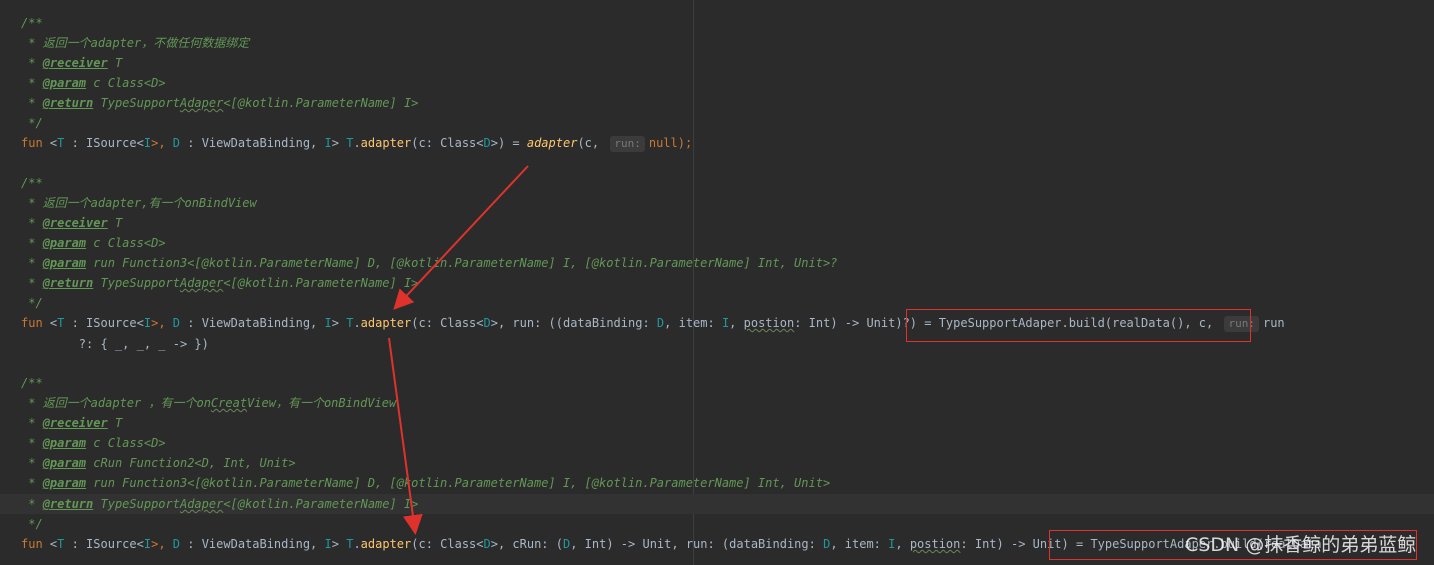  What do you see at coordinates (1301, 545) in the screenshot?
I see `watermark-text: CSDN @抹香鲸的弟弟蓝鲸` at bounding box center [1301, 545].